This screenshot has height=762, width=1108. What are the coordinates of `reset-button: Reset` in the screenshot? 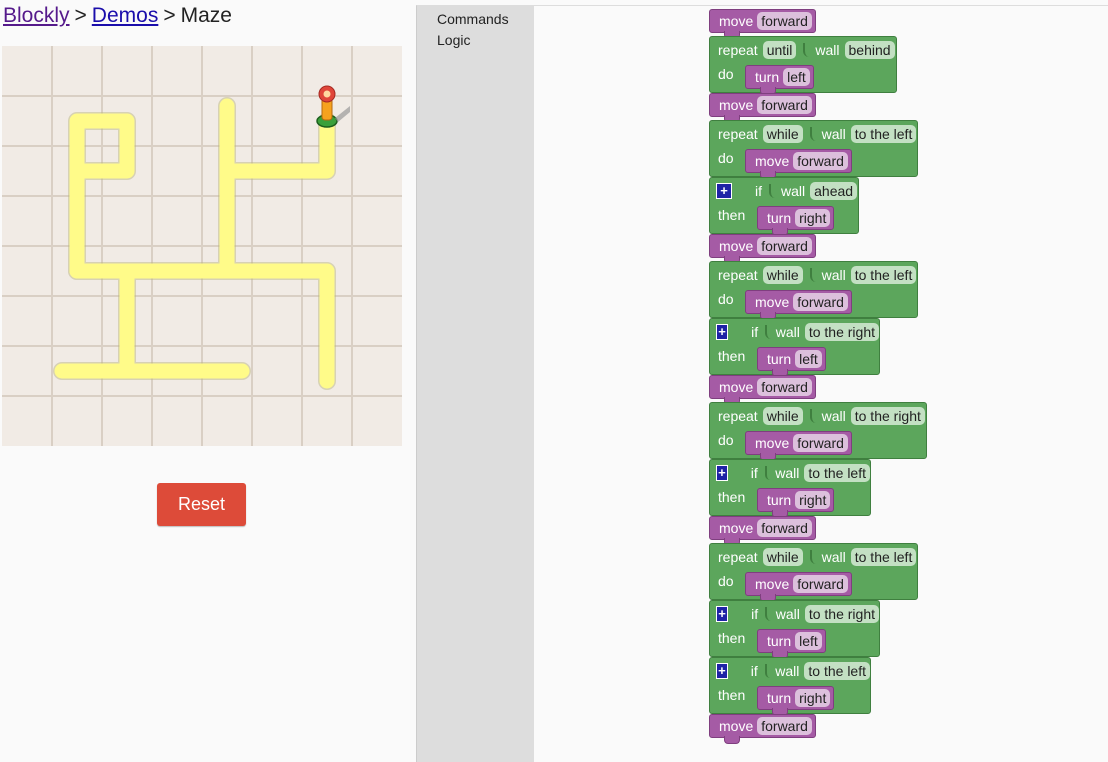 It's located at (201, 504).